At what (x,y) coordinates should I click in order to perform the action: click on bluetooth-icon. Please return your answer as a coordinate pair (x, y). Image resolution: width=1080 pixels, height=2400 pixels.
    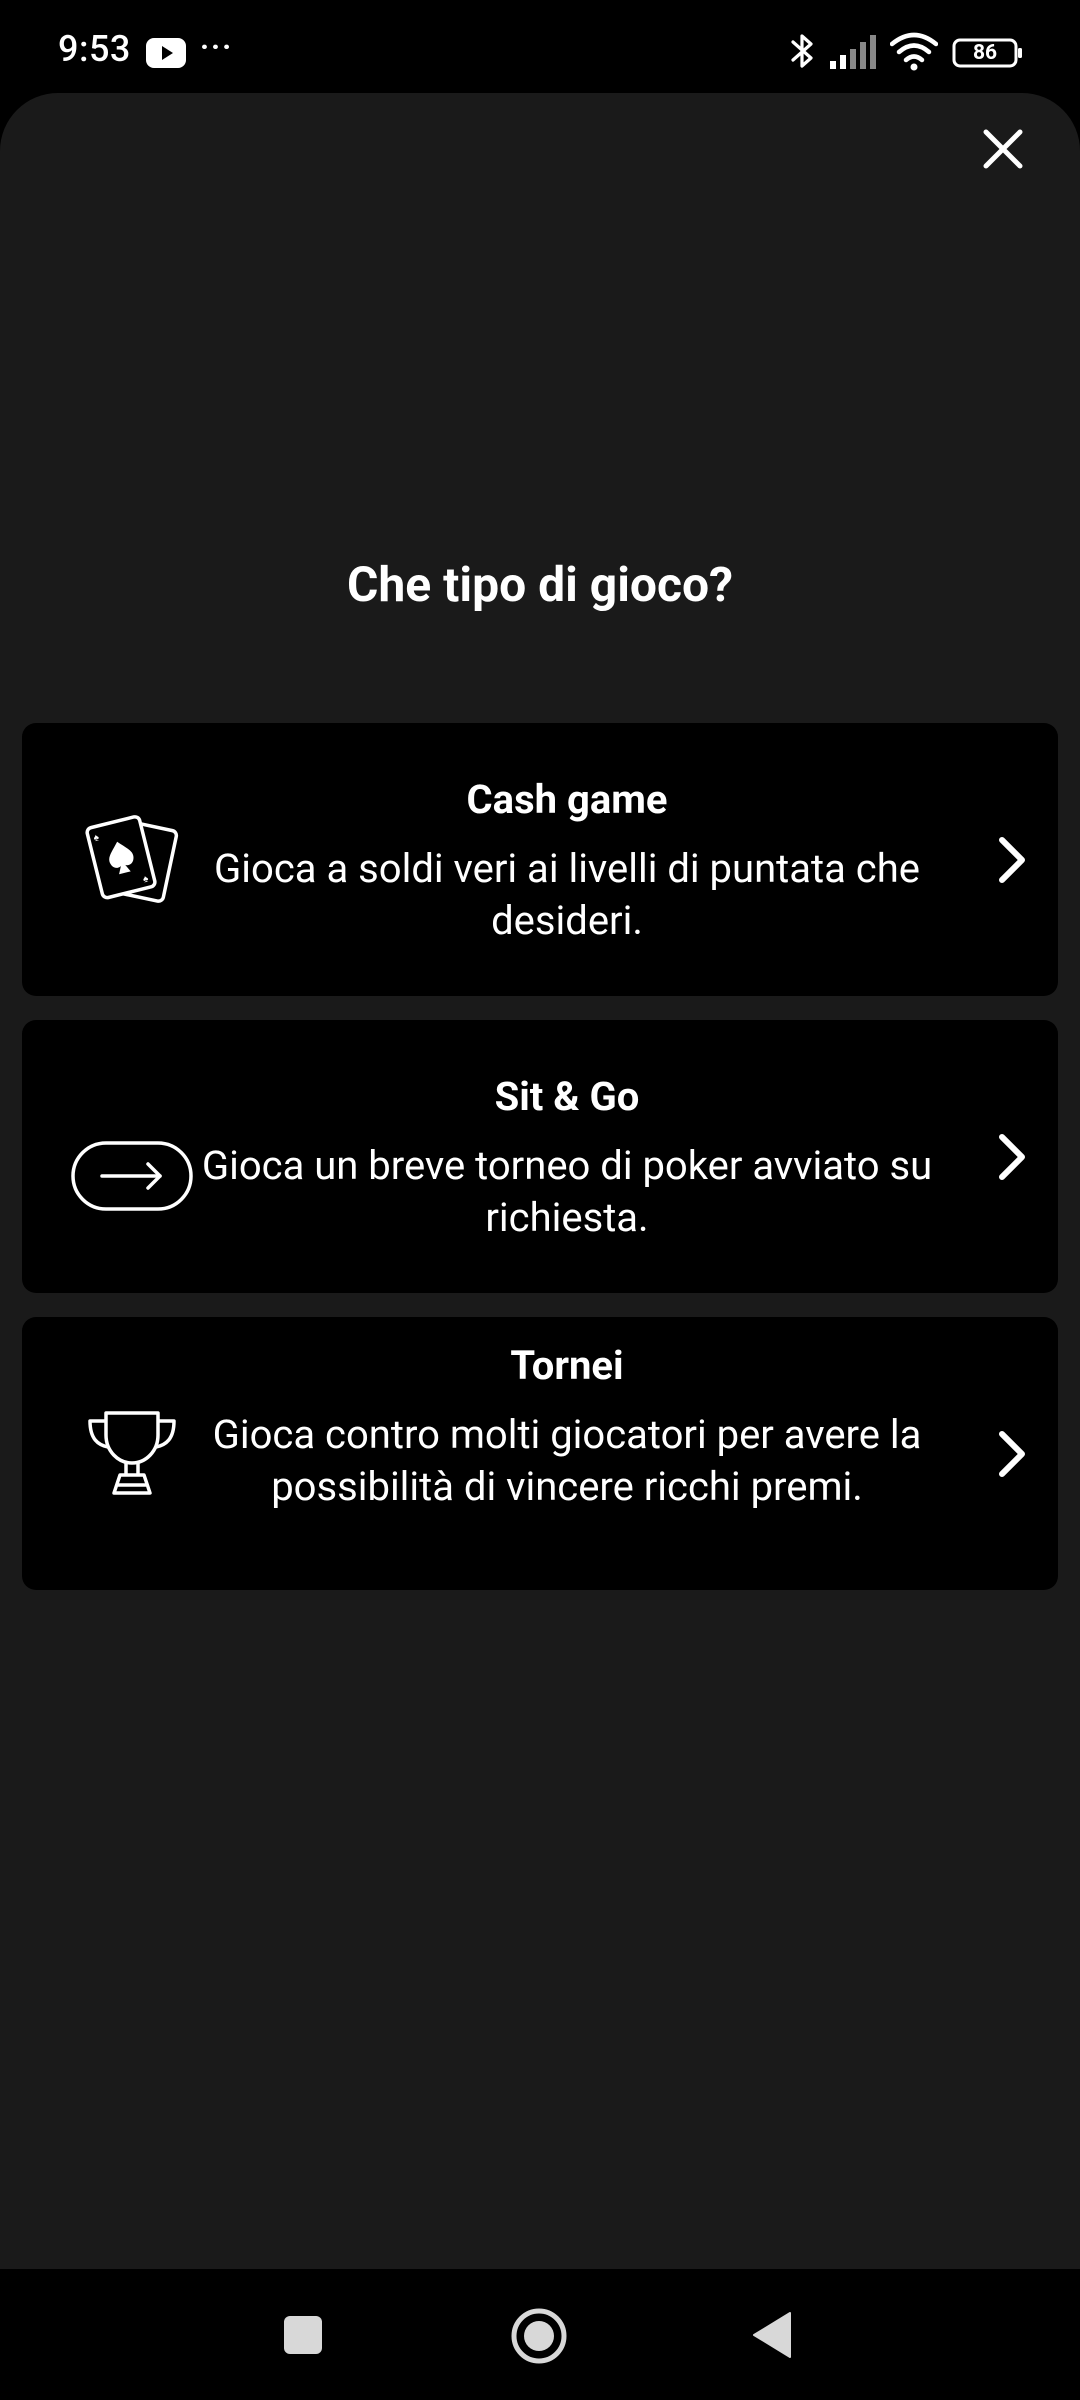
    Looking at the image, I should click on (802, 51).